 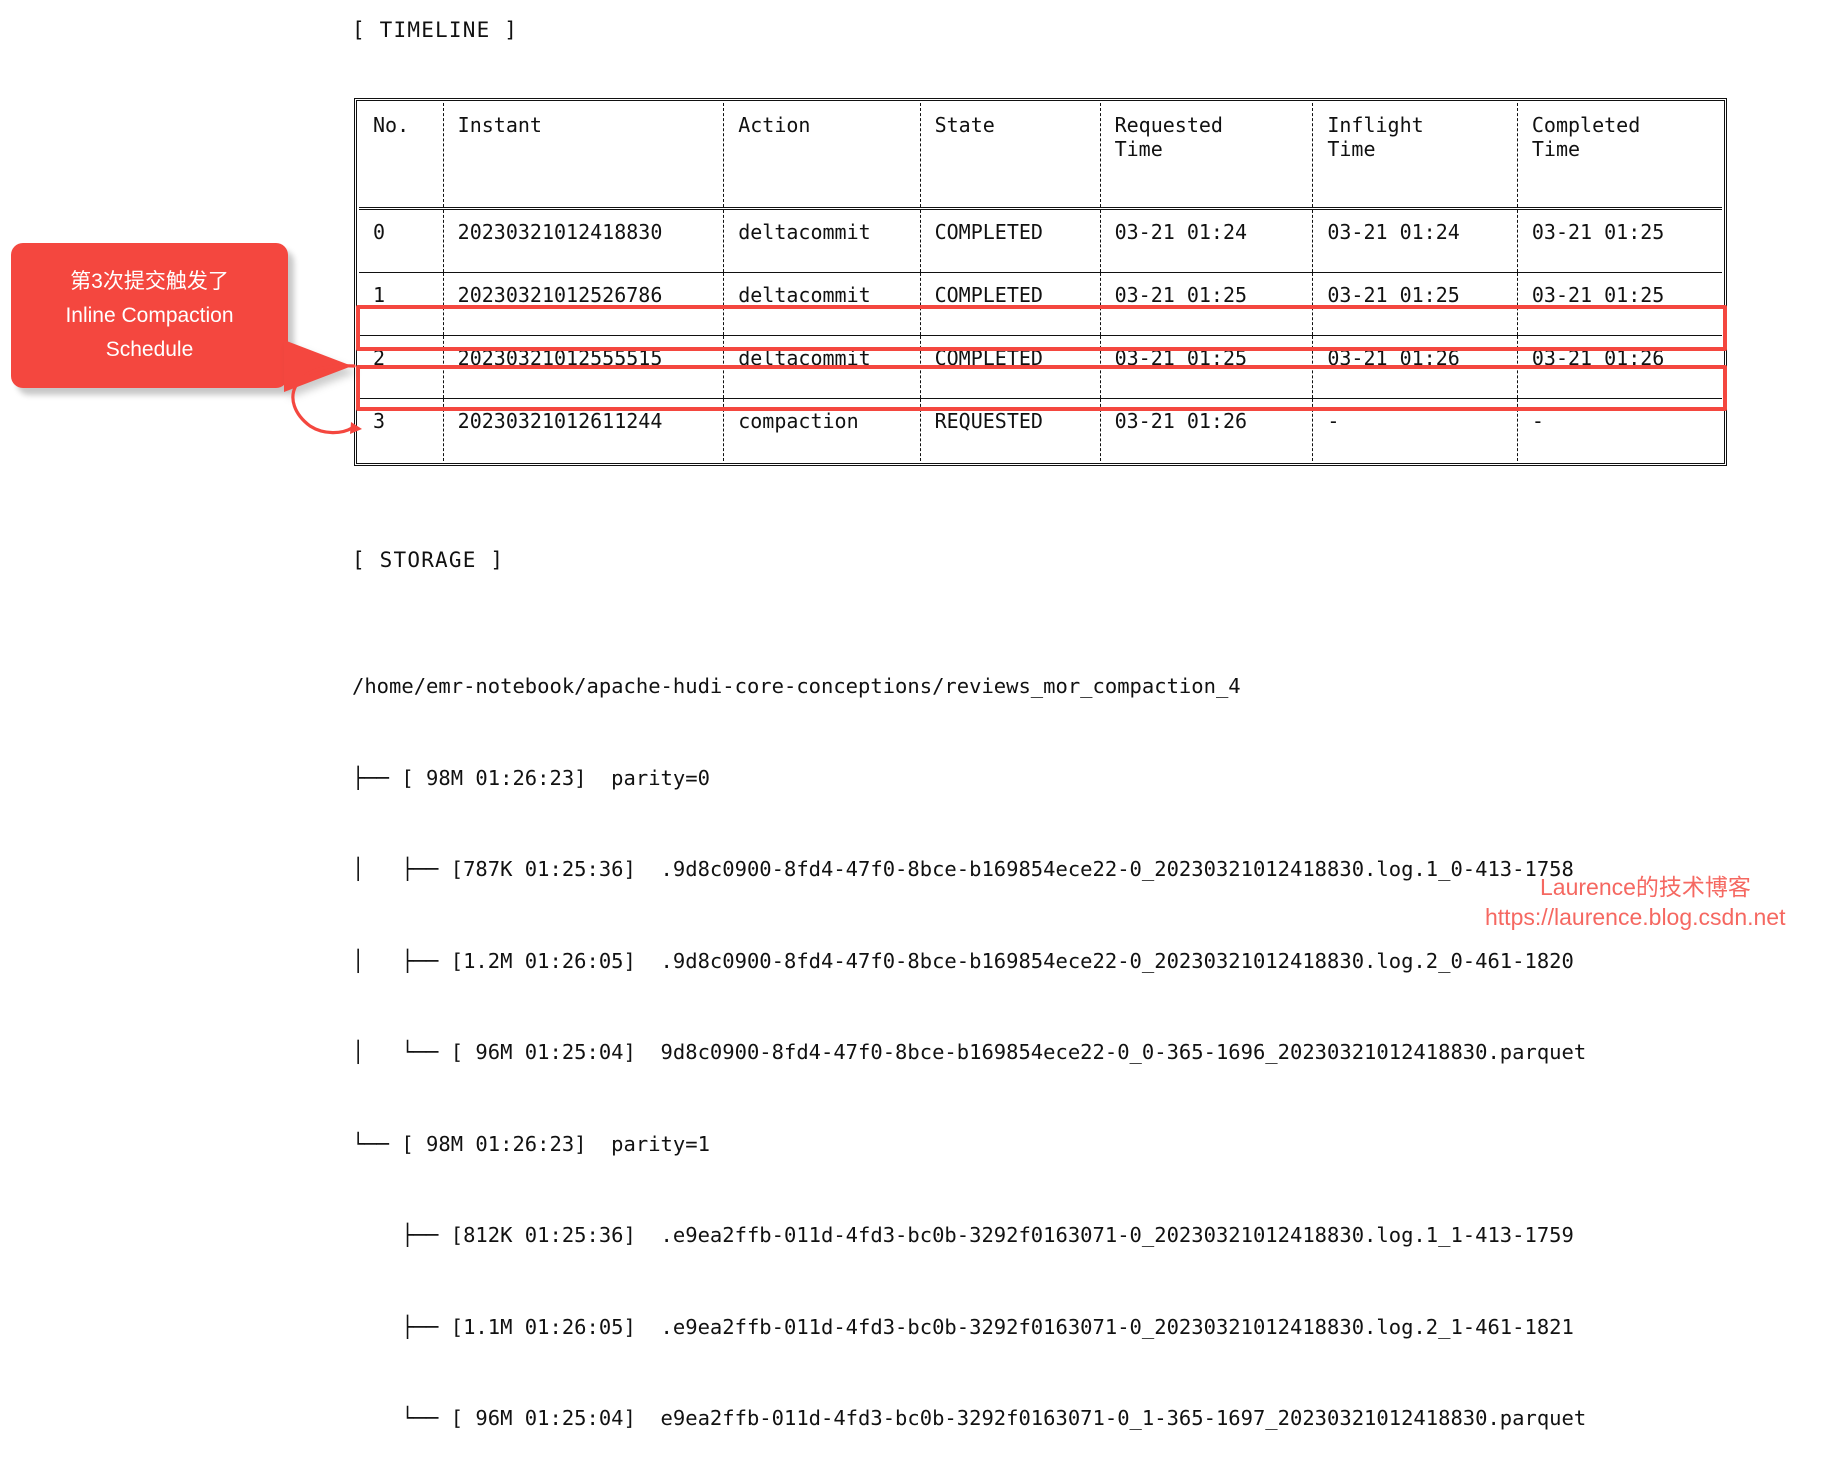 What do you see at coordinates (1415, 304) in the screenshot?
I see `cell-inflight-time: 03-21 01:25` at bounding box center [1415, 304].